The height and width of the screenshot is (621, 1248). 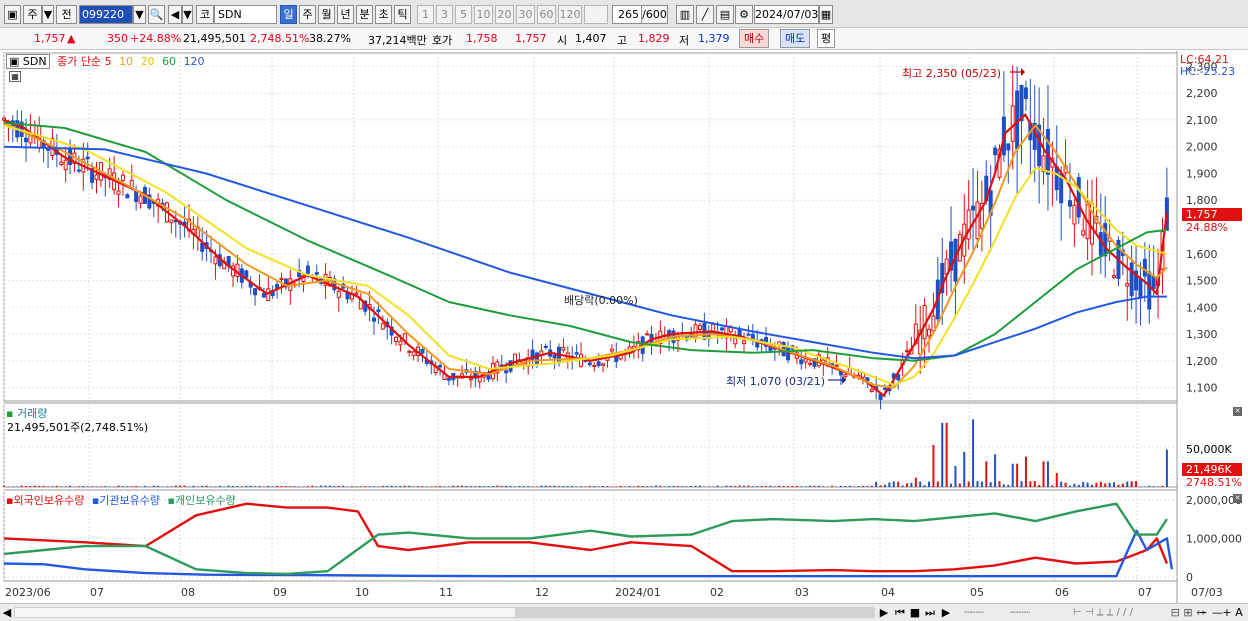 What do you see at coordinates (525, 14) in the screenshot?
I see `interval-30-button: 30` at bounding box center [525, 14].